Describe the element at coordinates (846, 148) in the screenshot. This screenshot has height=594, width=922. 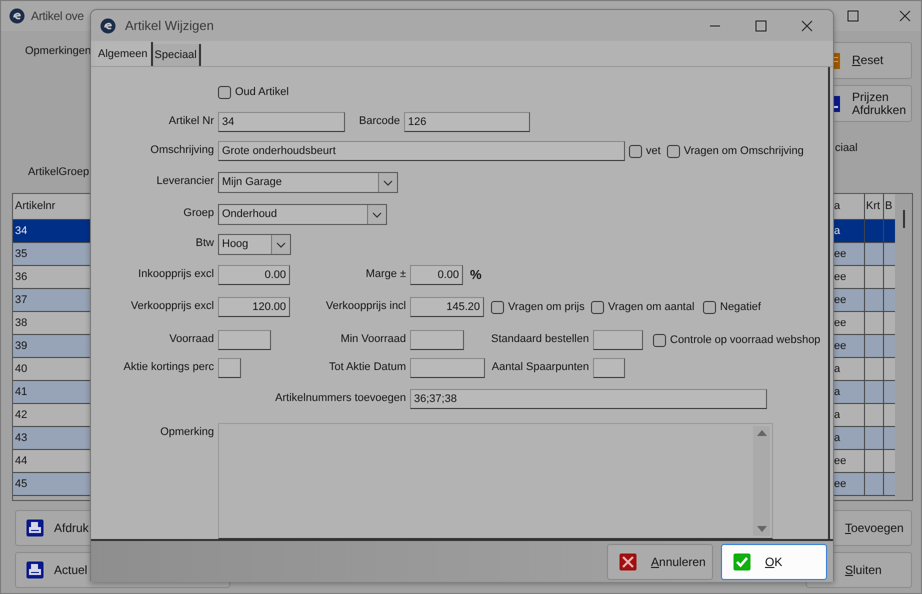
I see `field-label: ciaal` at that location.